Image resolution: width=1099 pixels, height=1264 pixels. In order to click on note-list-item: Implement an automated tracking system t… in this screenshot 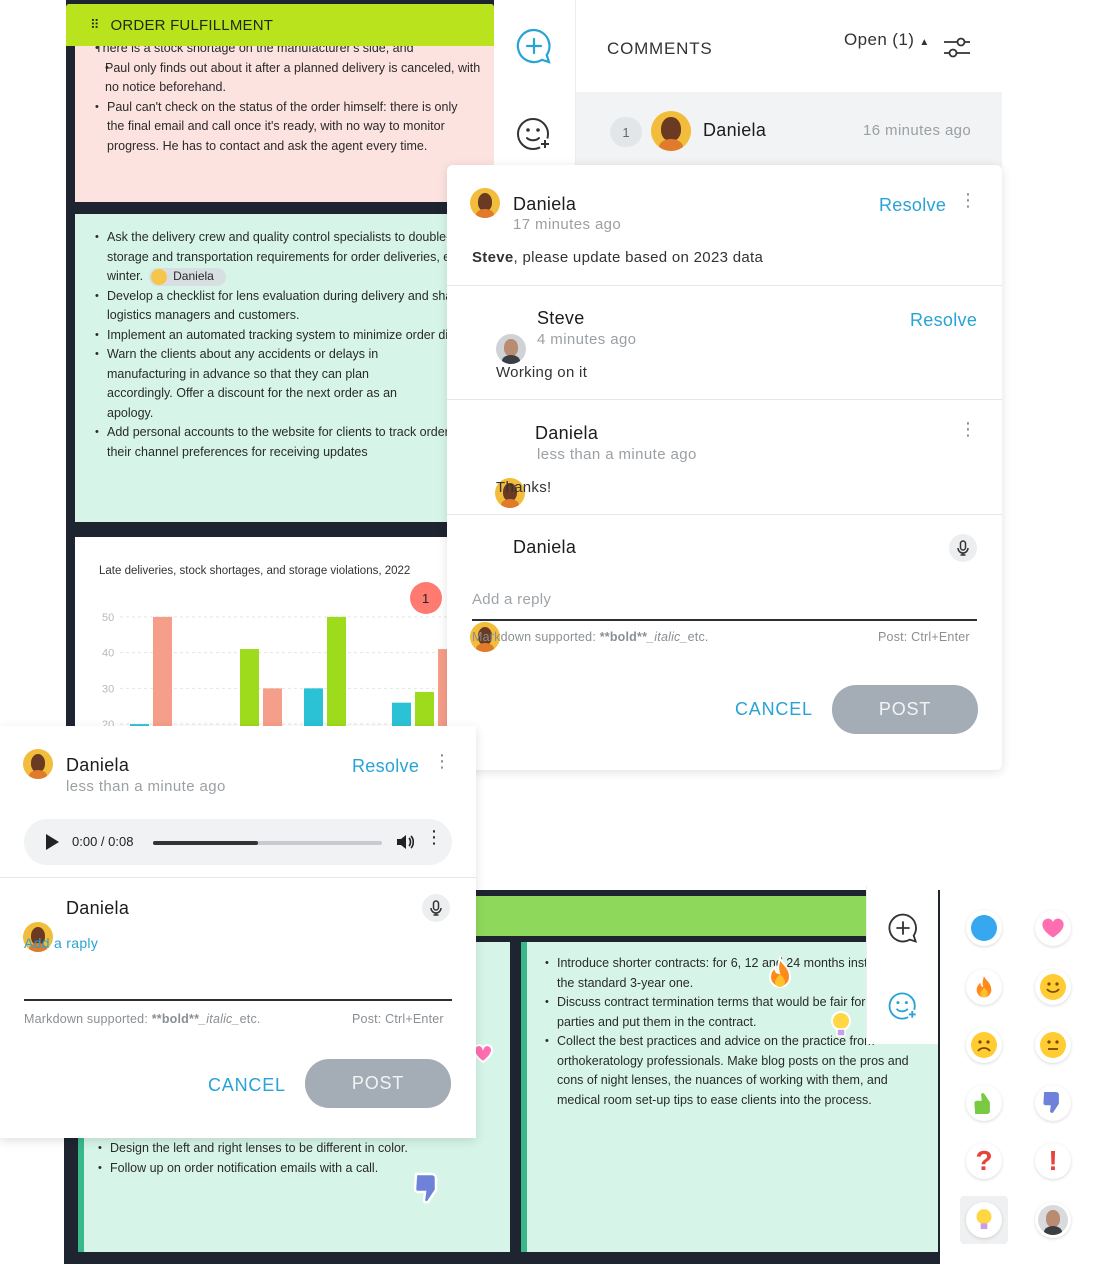, I will do `click(294, 336)`.